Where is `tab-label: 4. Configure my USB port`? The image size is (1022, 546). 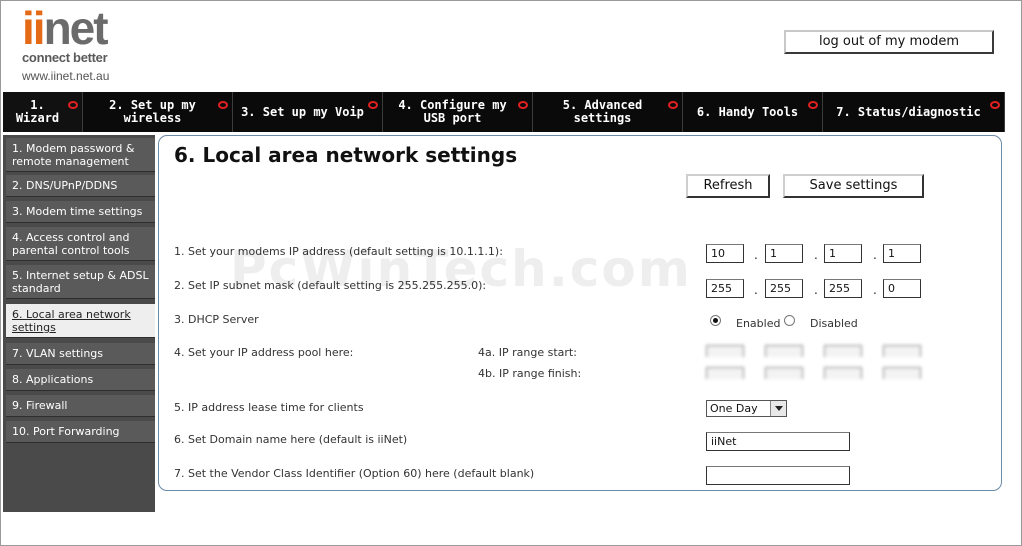 tab-label: 4. Configure my USB port is located at coordinates (452, 111).